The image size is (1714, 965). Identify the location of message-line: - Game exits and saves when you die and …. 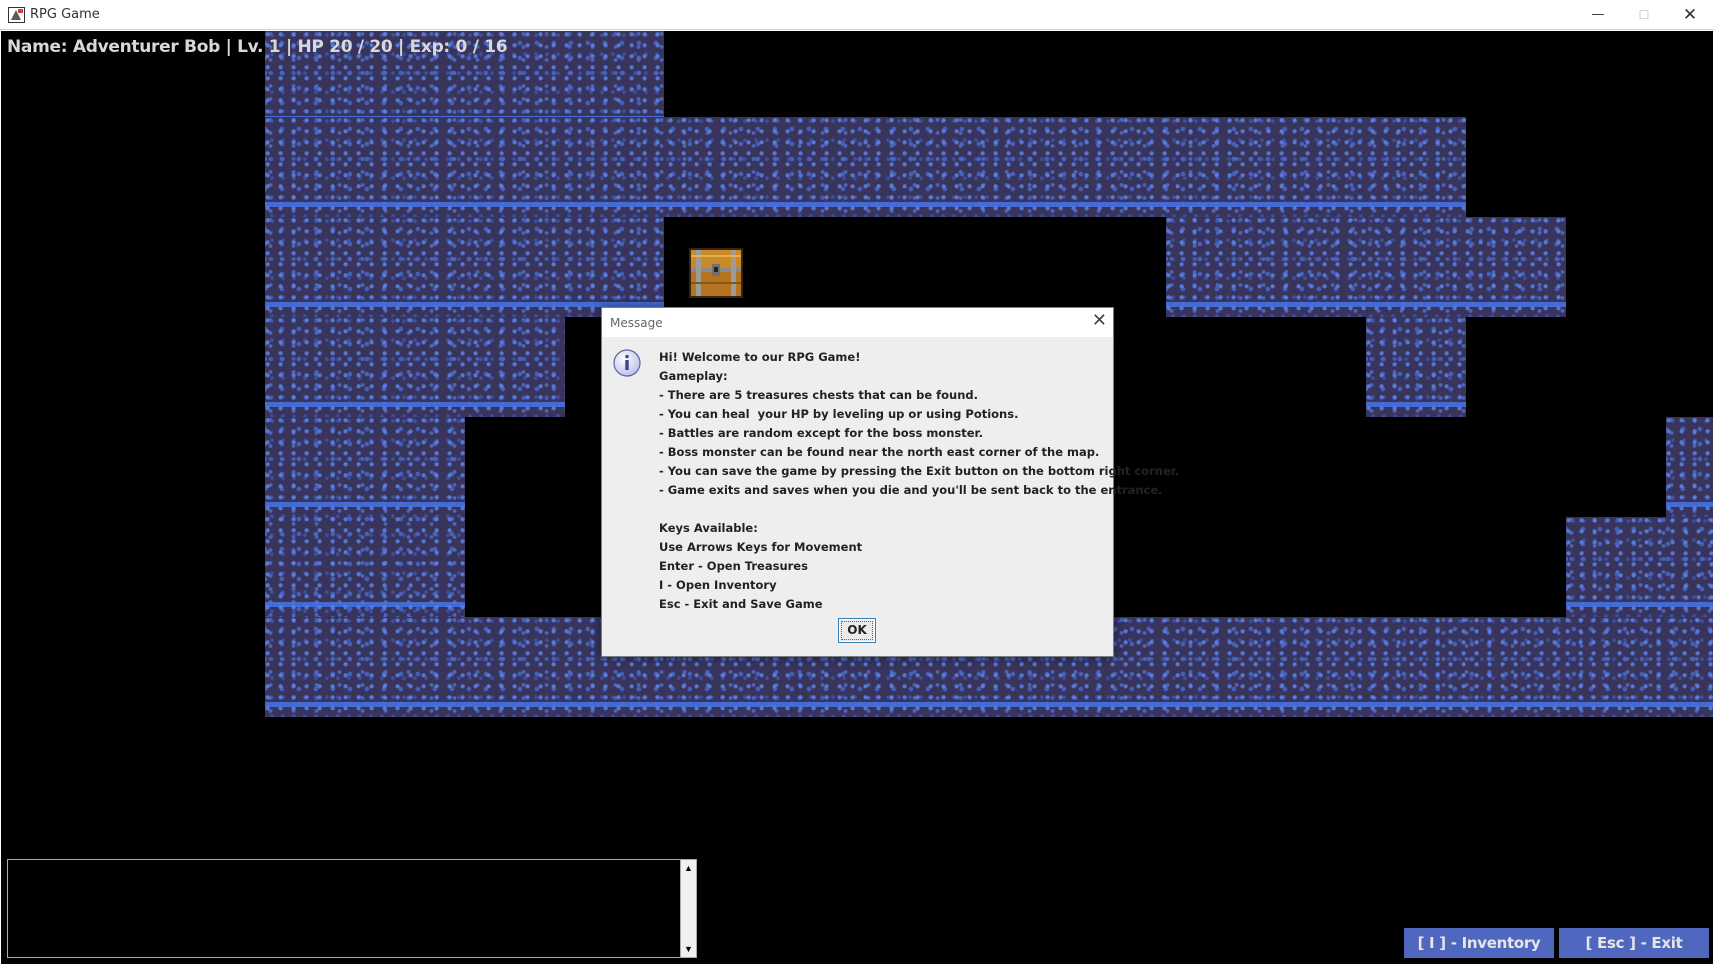
(911, 490).